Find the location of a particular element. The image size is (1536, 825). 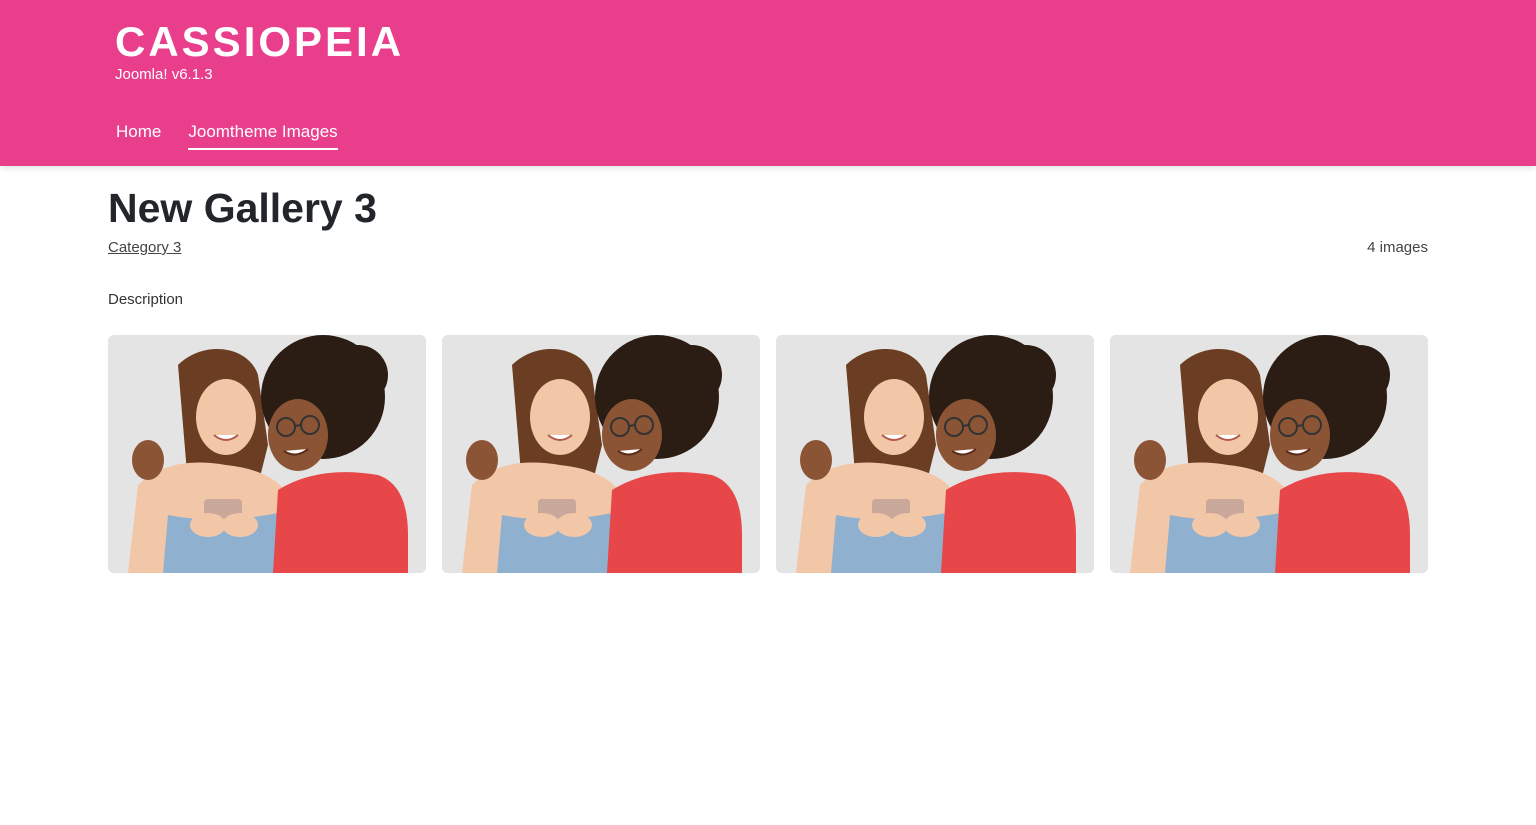

nav-item-joomtheme-images: Joomtheme Images is located at coordinates (263, 135).